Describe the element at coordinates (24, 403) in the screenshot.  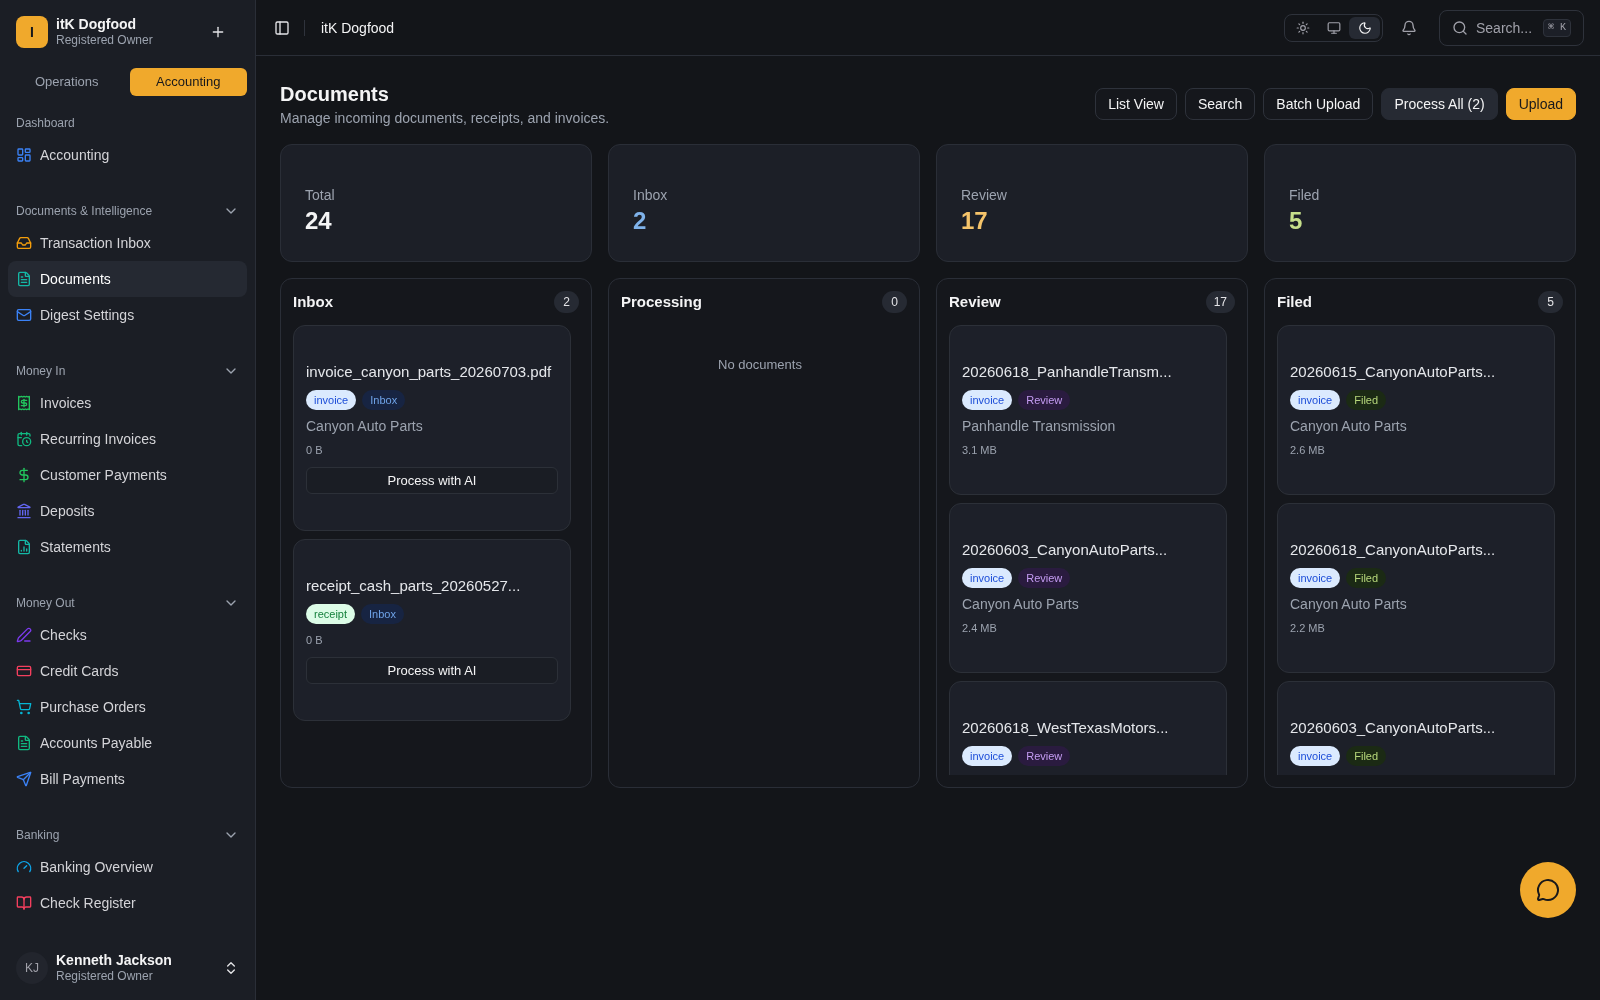
I see `receipt-icon` at that location.